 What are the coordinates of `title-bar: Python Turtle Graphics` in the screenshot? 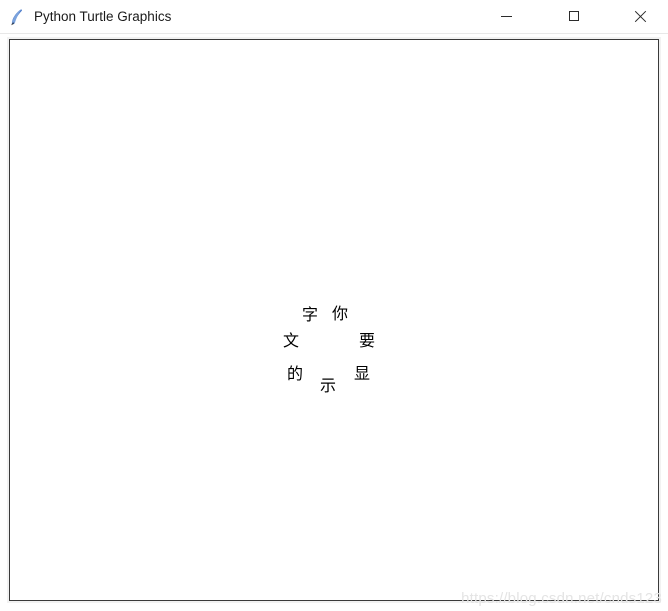 It's located at (334, 17).